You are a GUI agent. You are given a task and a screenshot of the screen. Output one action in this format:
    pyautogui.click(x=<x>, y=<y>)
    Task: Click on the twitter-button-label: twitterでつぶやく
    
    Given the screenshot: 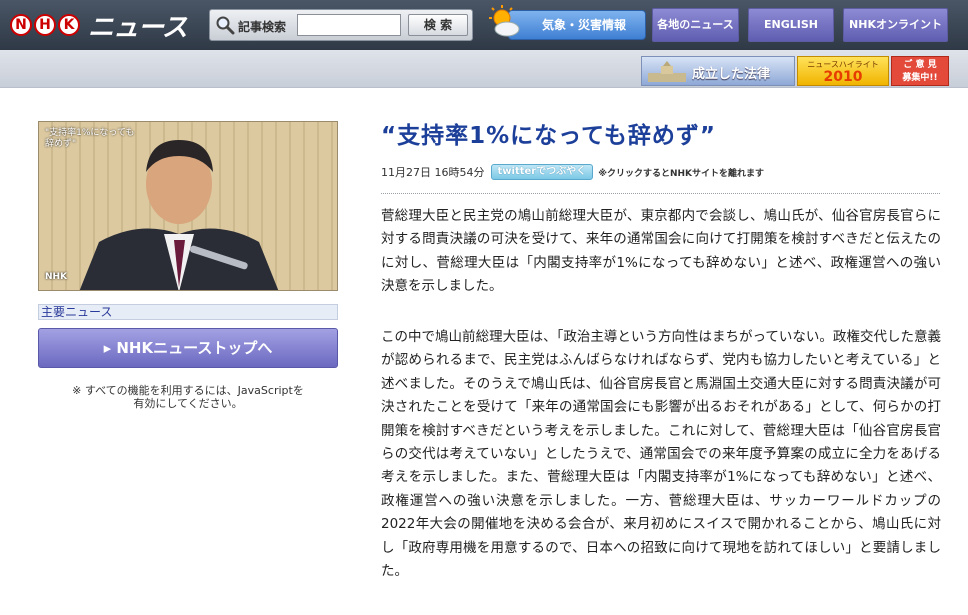 What is the action you would take?
    pyautogui.click(x=542, y=171)
    